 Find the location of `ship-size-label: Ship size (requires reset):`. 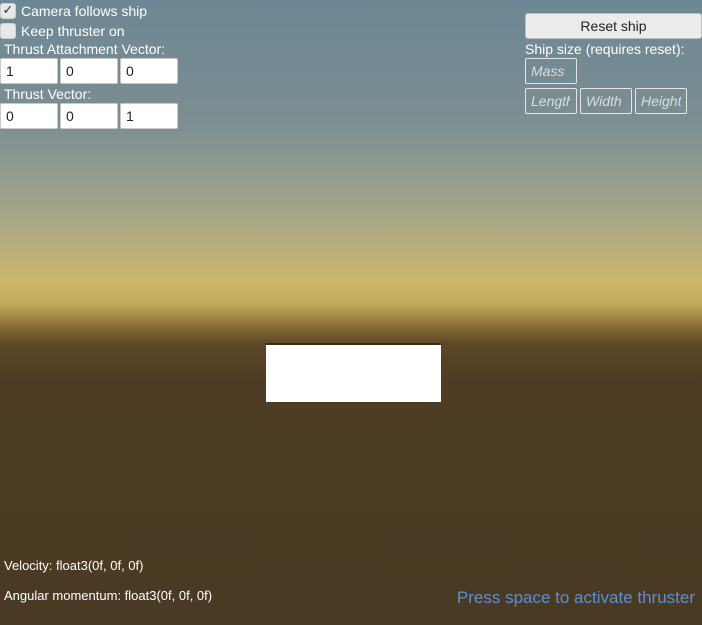

ship-size-label: Ship size (requires reset): is located at coordinates (605, 49).